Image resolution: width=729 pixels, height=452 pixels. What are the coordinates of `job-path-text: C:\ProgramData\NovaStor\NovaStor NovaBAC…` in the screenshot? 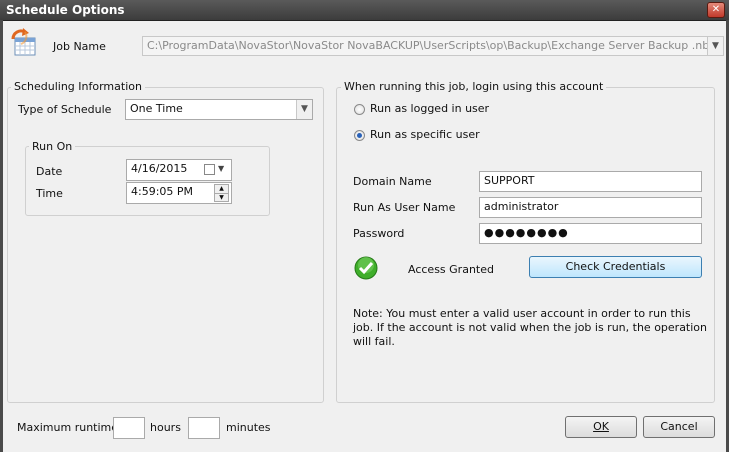 It's located at (431, 45).